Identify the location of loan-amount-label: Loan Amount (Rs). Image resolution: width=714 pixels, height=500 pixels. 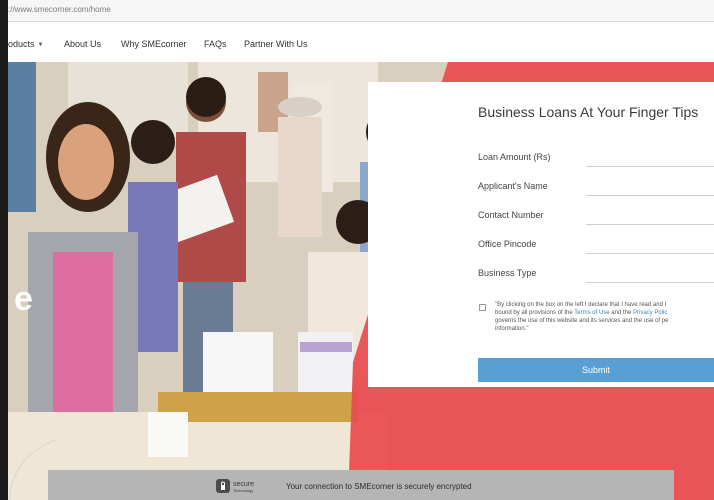
(514, 157).